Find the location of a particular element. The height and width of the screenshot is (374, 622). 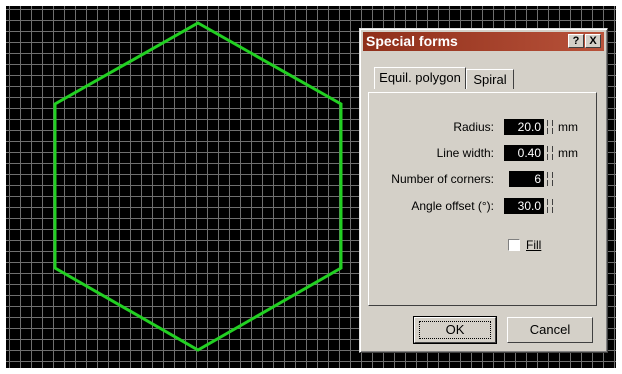

ok-focus-rect is located at coordinates (455, 330).